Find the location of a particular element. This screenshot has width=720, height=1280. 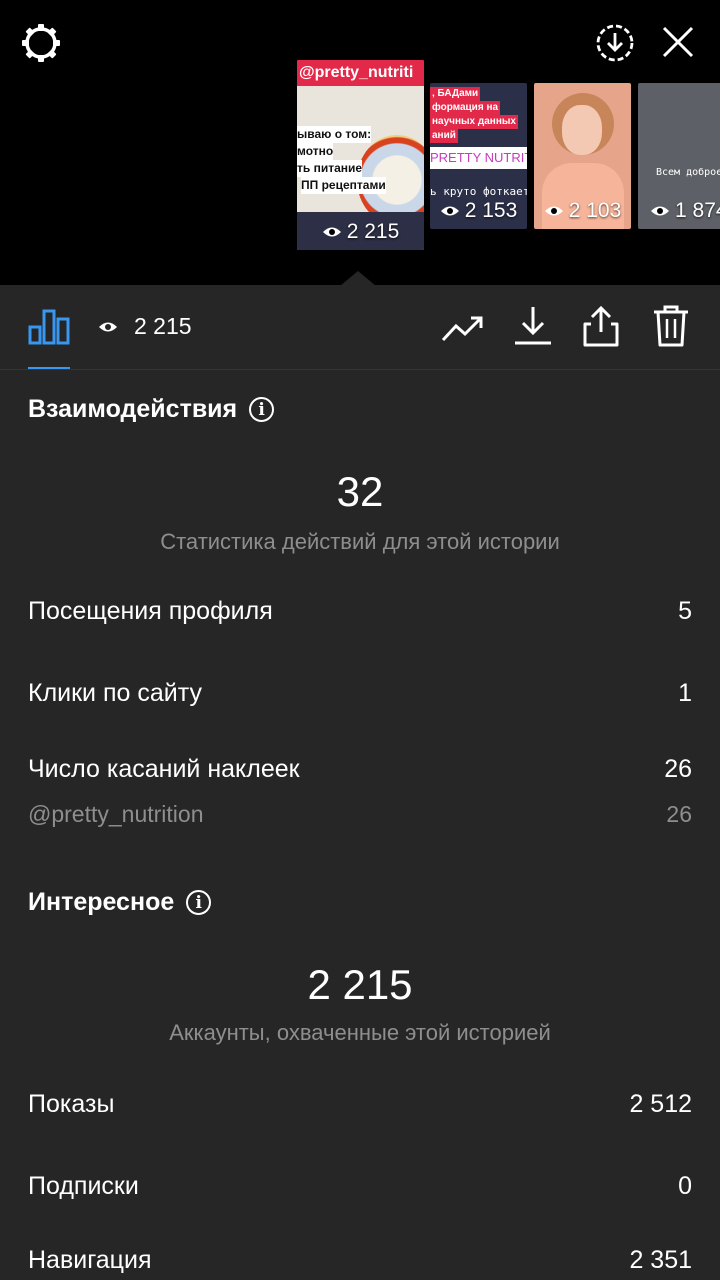

insights-toolbar: 2 215 is located at coordinates (360, 327).